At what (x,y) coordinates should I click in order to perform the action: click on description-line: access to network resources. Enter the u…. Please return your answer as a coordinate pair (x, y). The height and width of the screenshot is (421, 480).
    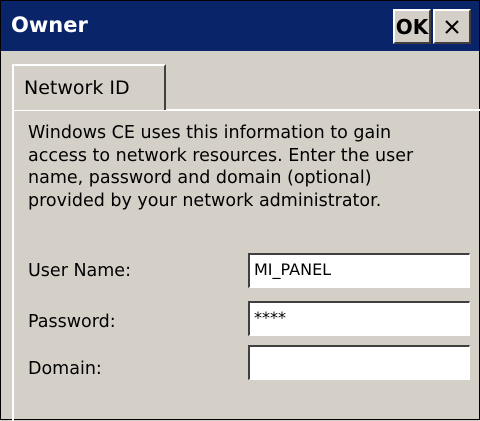
    Looking at the image, I should click on (221, 155).